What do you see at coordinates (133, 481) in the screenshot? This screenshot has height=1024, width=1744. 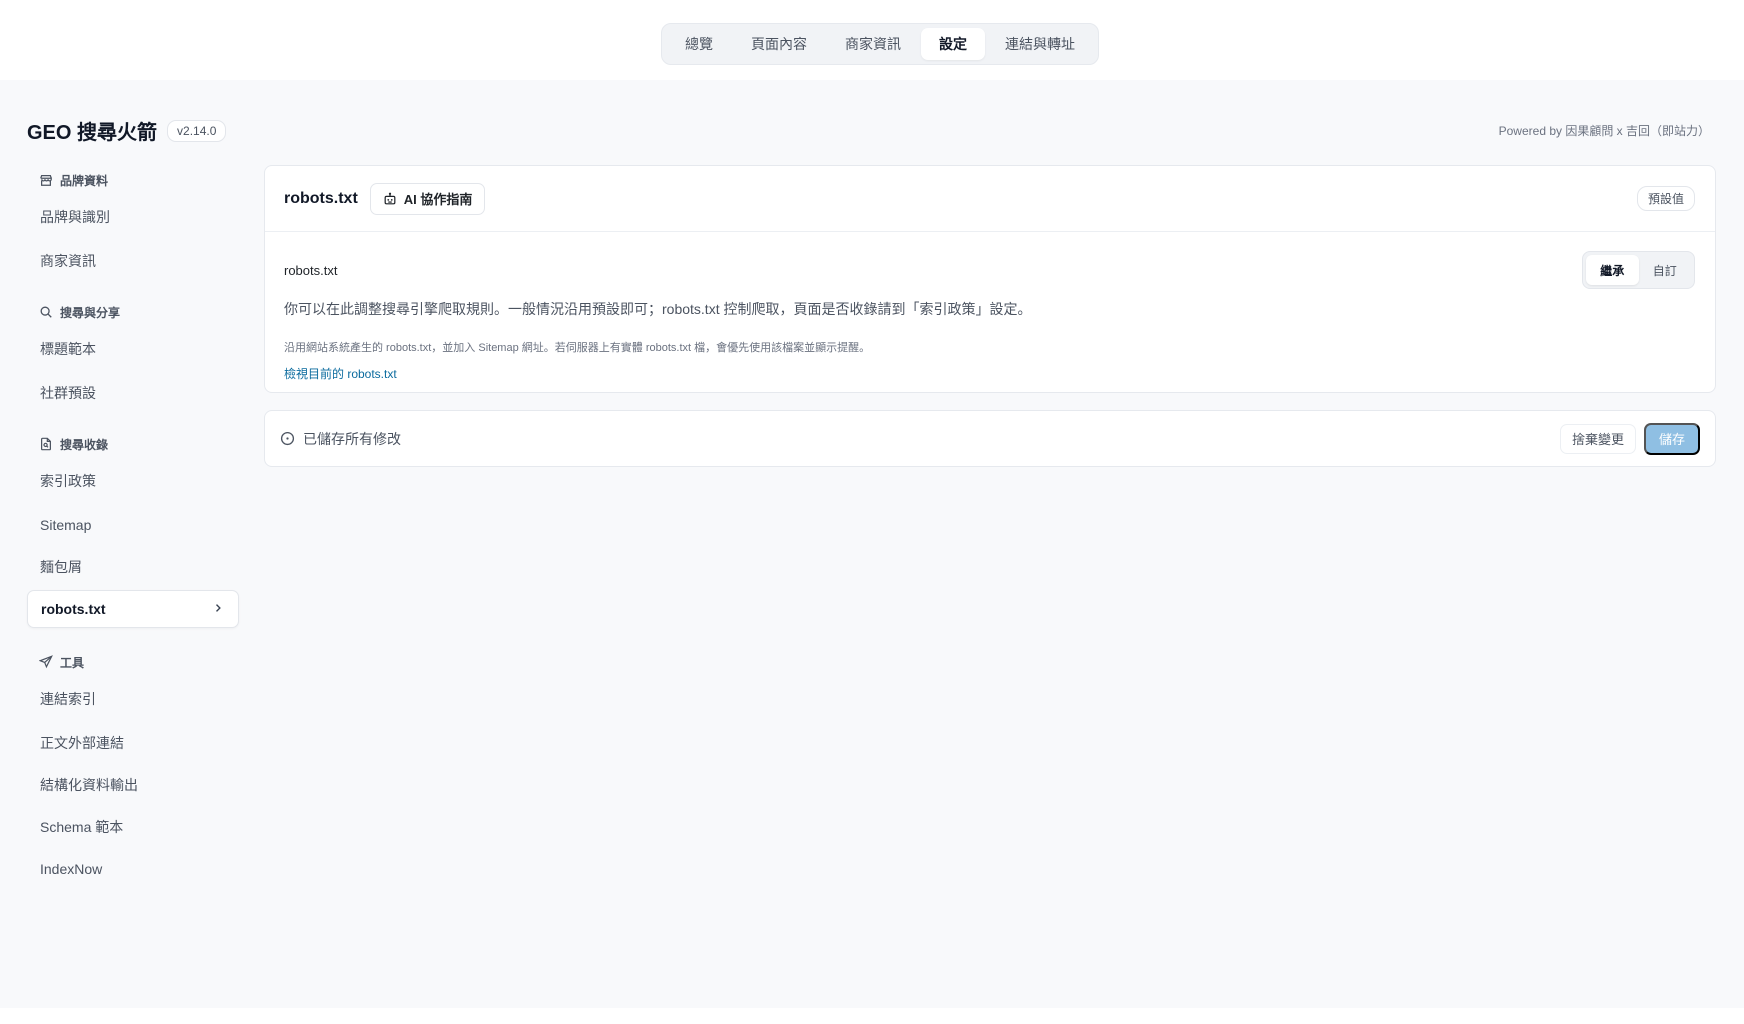 I see `sidebar-item-index-policy: 索引政策` at bounding box center [133, 481].